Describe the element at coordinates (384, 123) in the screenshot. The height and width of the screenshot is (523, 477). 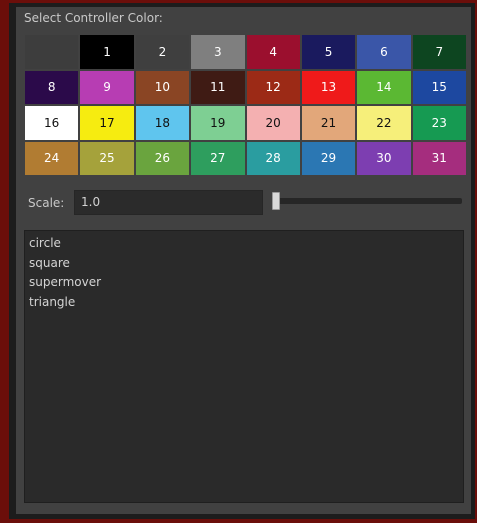
I see `color-swatch-22: 22` at that location.